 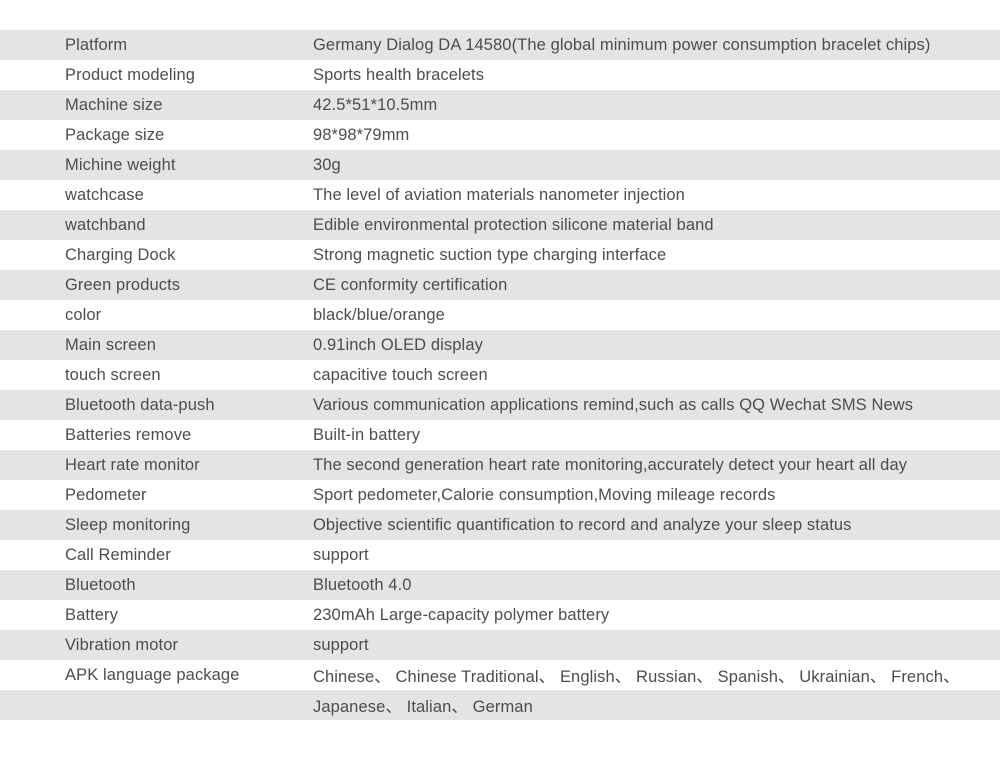 What do you see at coordinates (120, 254) in the screenshot?
I see `spec-label: Charging Dock` at bounding box center [120, 254].